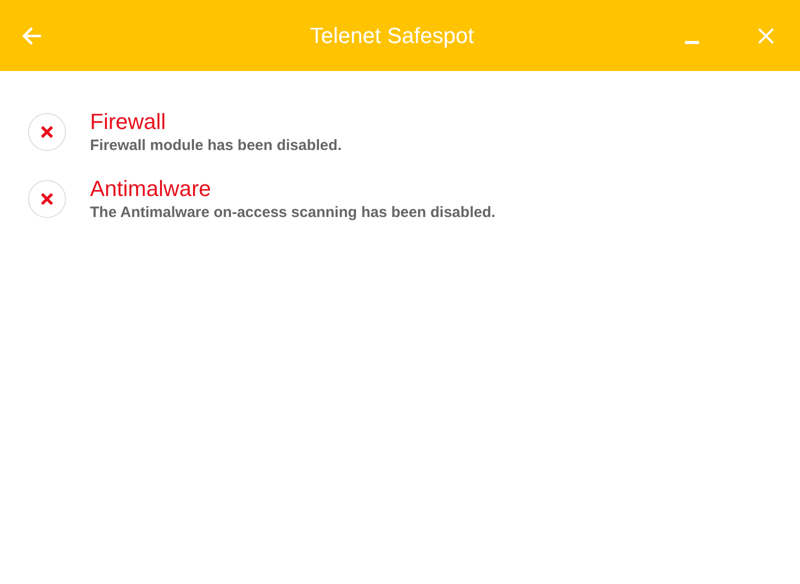  Describe the element at coordinates (293, 212) in the screenshot. I see `module-message: The Antimalware on-access scanning has been disabled.` at that location.